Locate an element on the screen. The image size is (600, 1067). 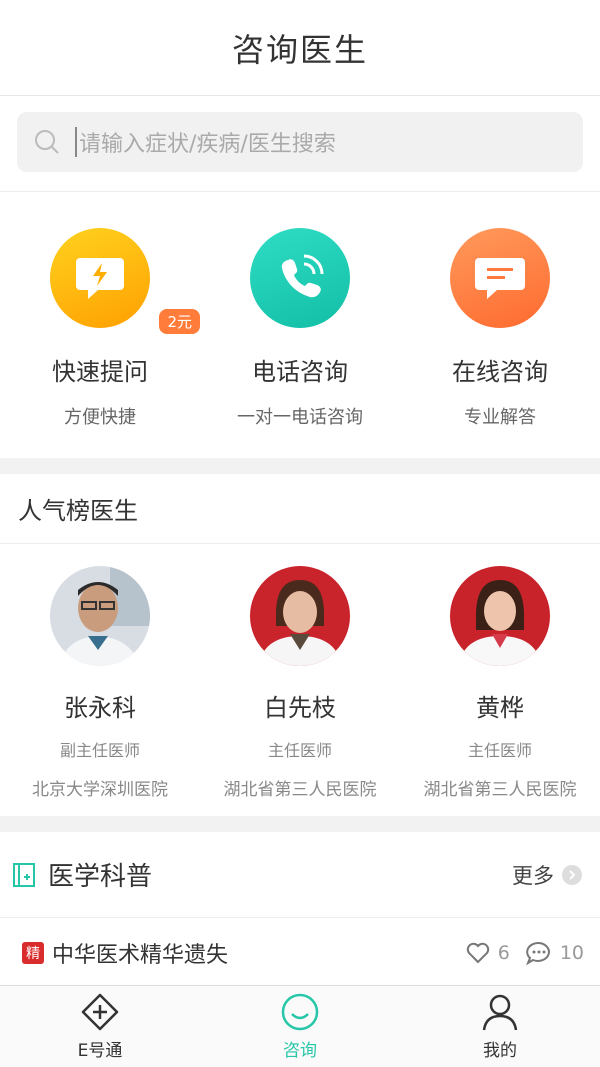
featured-tag: 精 is located at coordinates (33, 953).